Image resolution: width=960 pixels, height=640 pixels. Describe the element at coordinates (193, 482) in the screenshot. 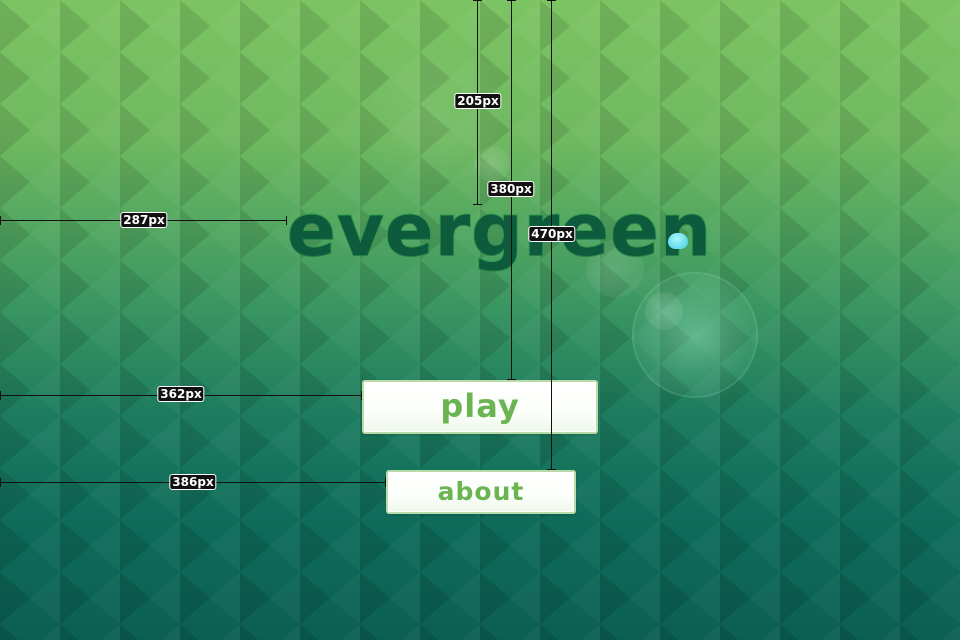

I see `measure-label: 386px` at that location.